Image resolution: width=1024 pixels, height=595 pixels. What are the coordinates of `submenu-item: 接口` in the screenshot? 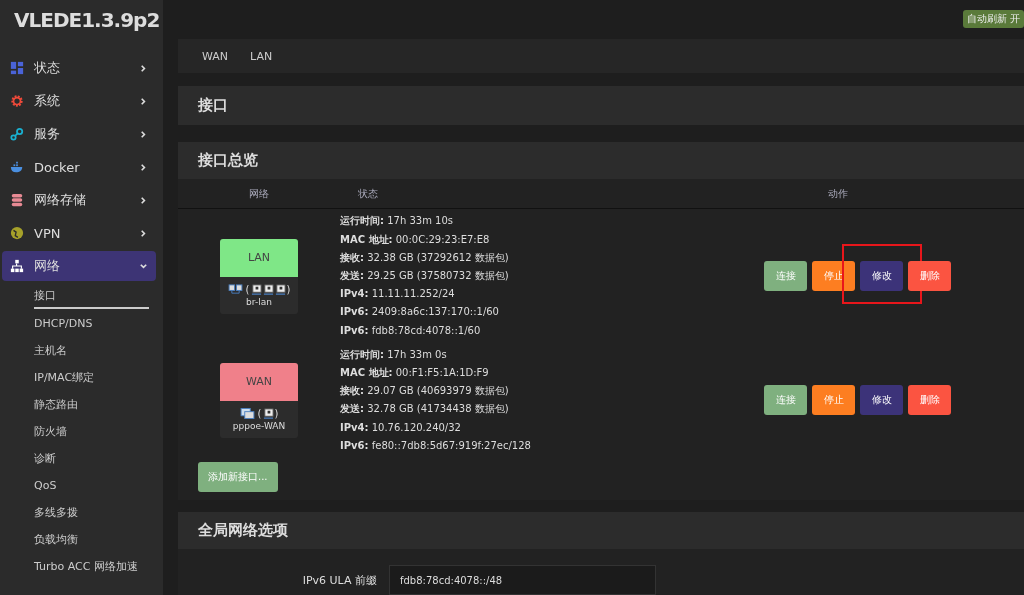 It's located at (91, 296).